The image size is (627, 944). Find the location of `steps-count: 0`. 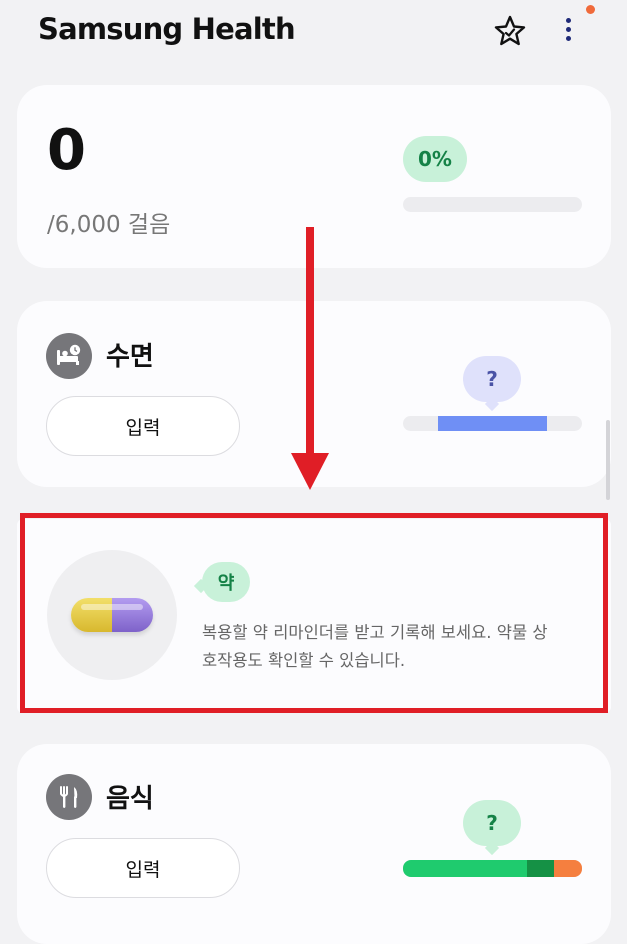

steps-count: 0 is located at coordinates (66, 150).